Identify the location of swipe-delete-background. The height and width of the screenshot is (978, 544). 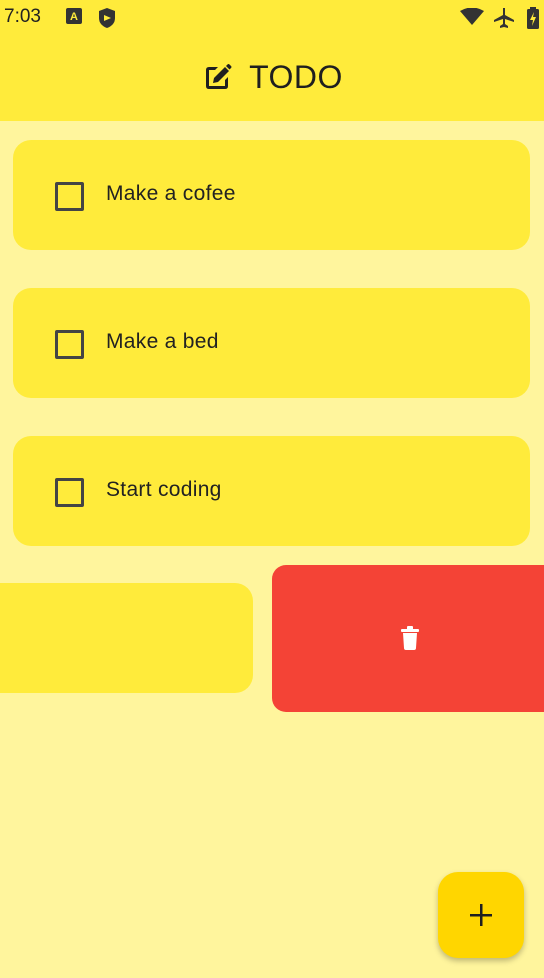
(408, 638).